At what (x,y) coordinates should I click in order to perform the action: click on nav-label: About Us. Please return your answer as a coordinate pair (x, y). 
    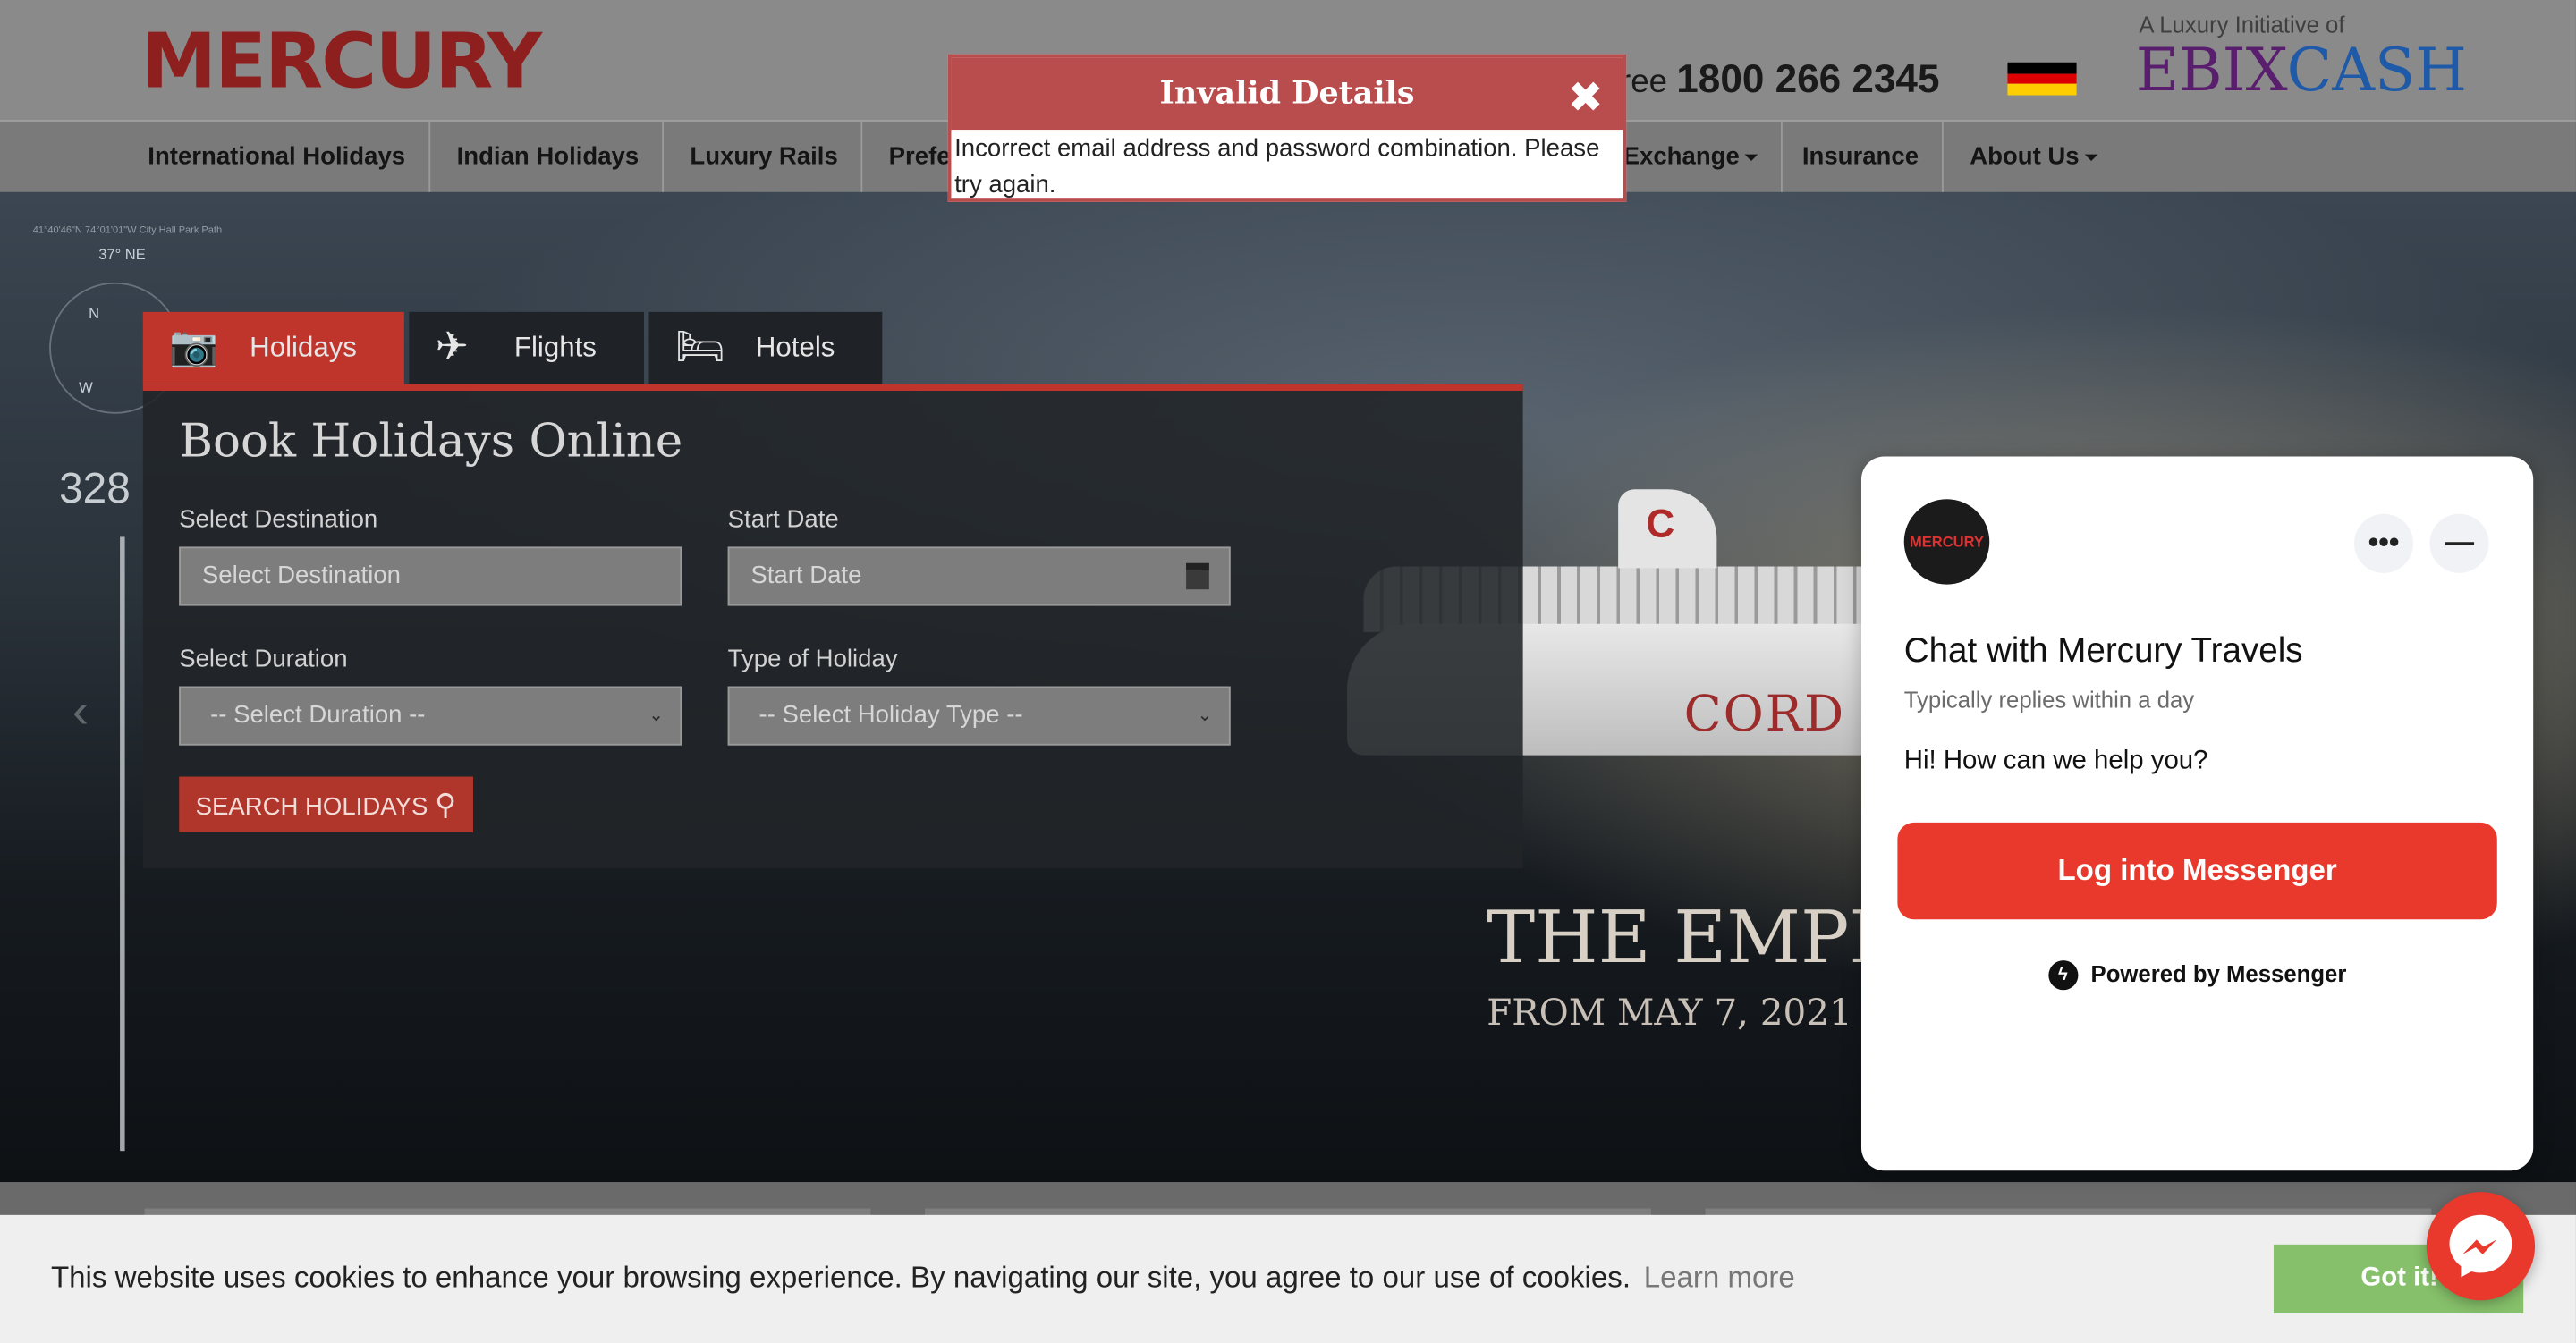
    Looking at the image, I should click on (2025, 156).